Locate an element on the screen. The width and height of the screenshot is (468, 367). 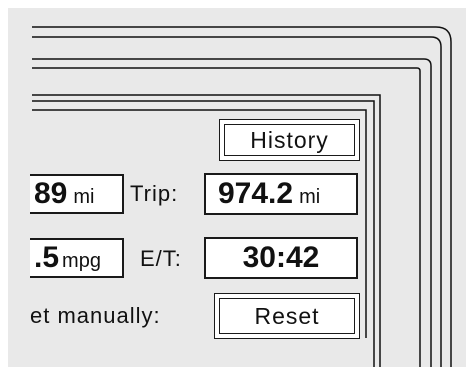
trip-distance-unit: mi is located at coordinates (310, 197).